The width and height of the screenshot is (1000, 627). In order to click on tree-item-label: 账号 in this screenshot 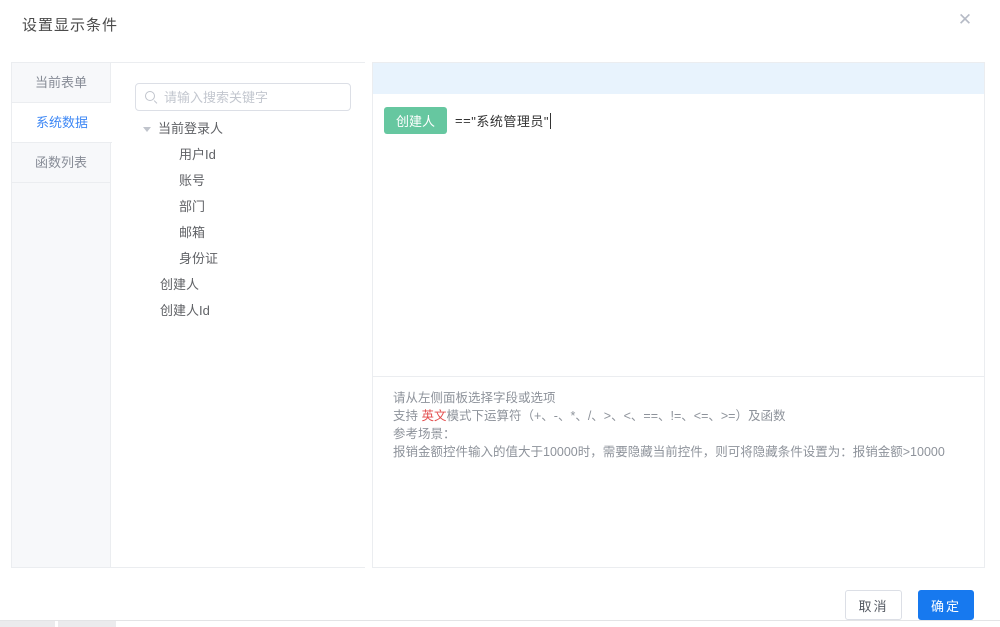, I will do `click(192, 180)`.